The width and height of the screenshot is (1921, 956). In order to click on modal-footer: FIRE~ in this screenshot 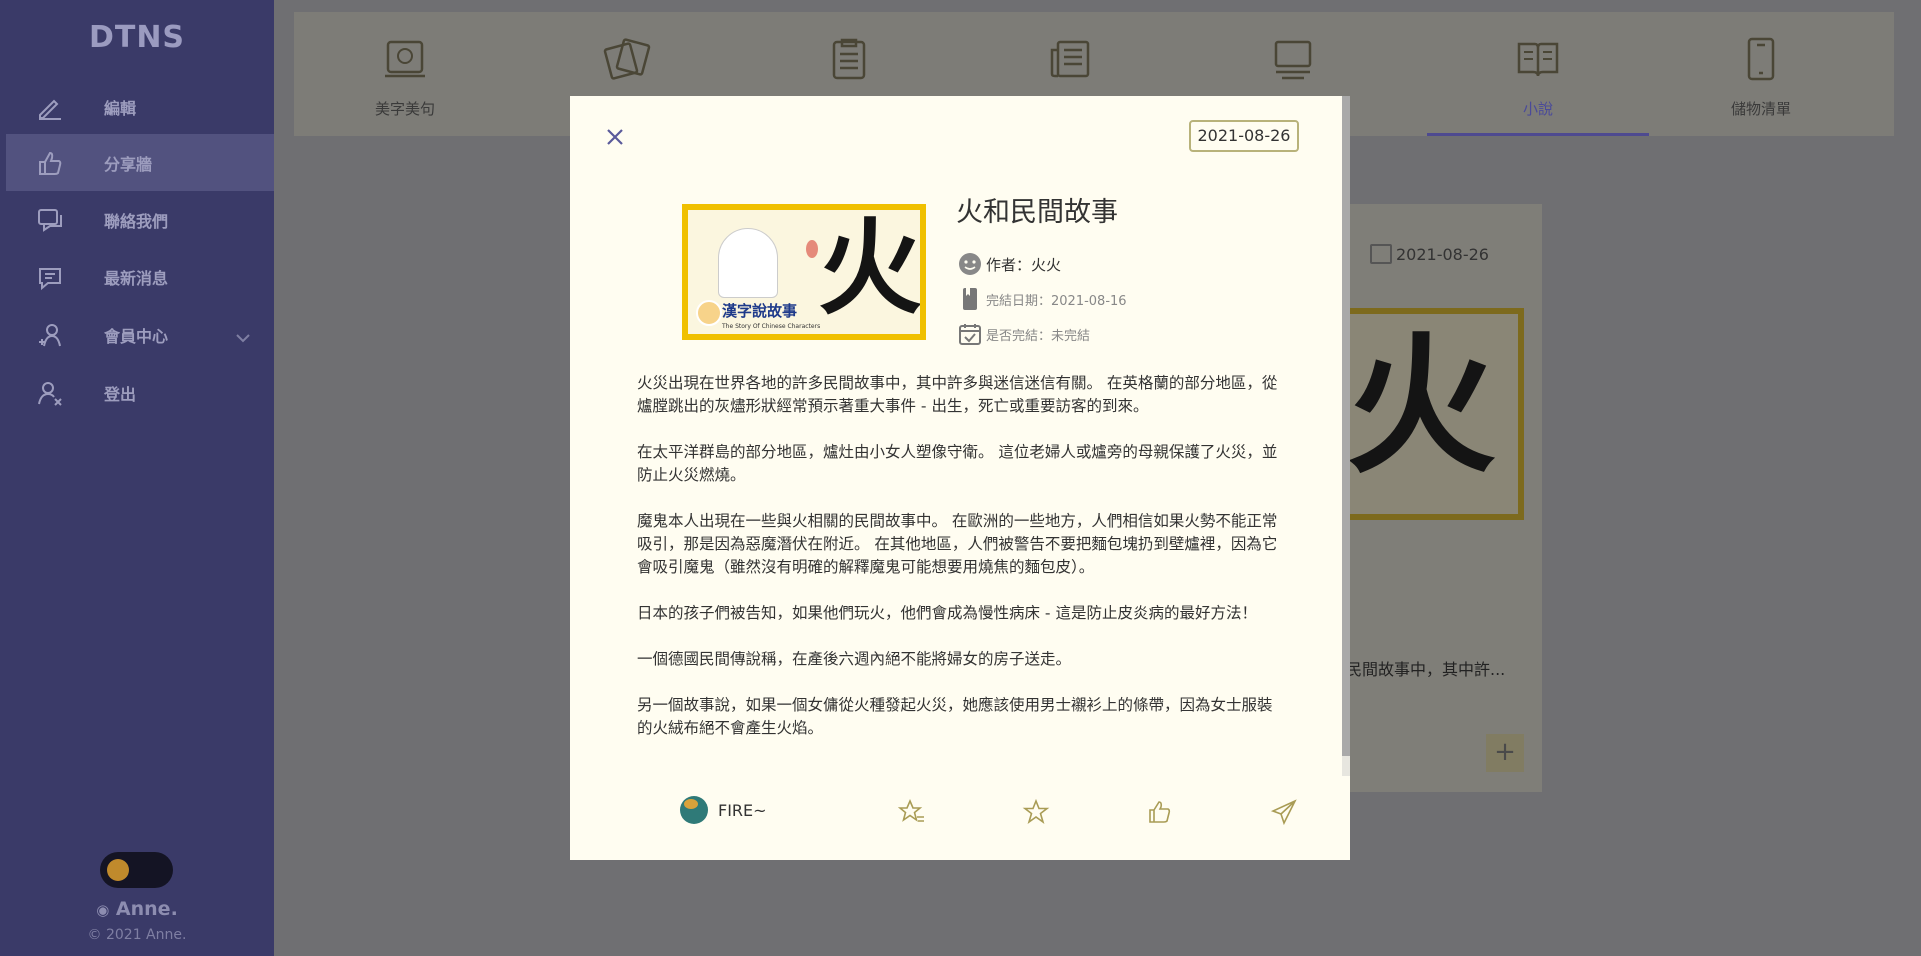, I will do `click(960, 818)`.